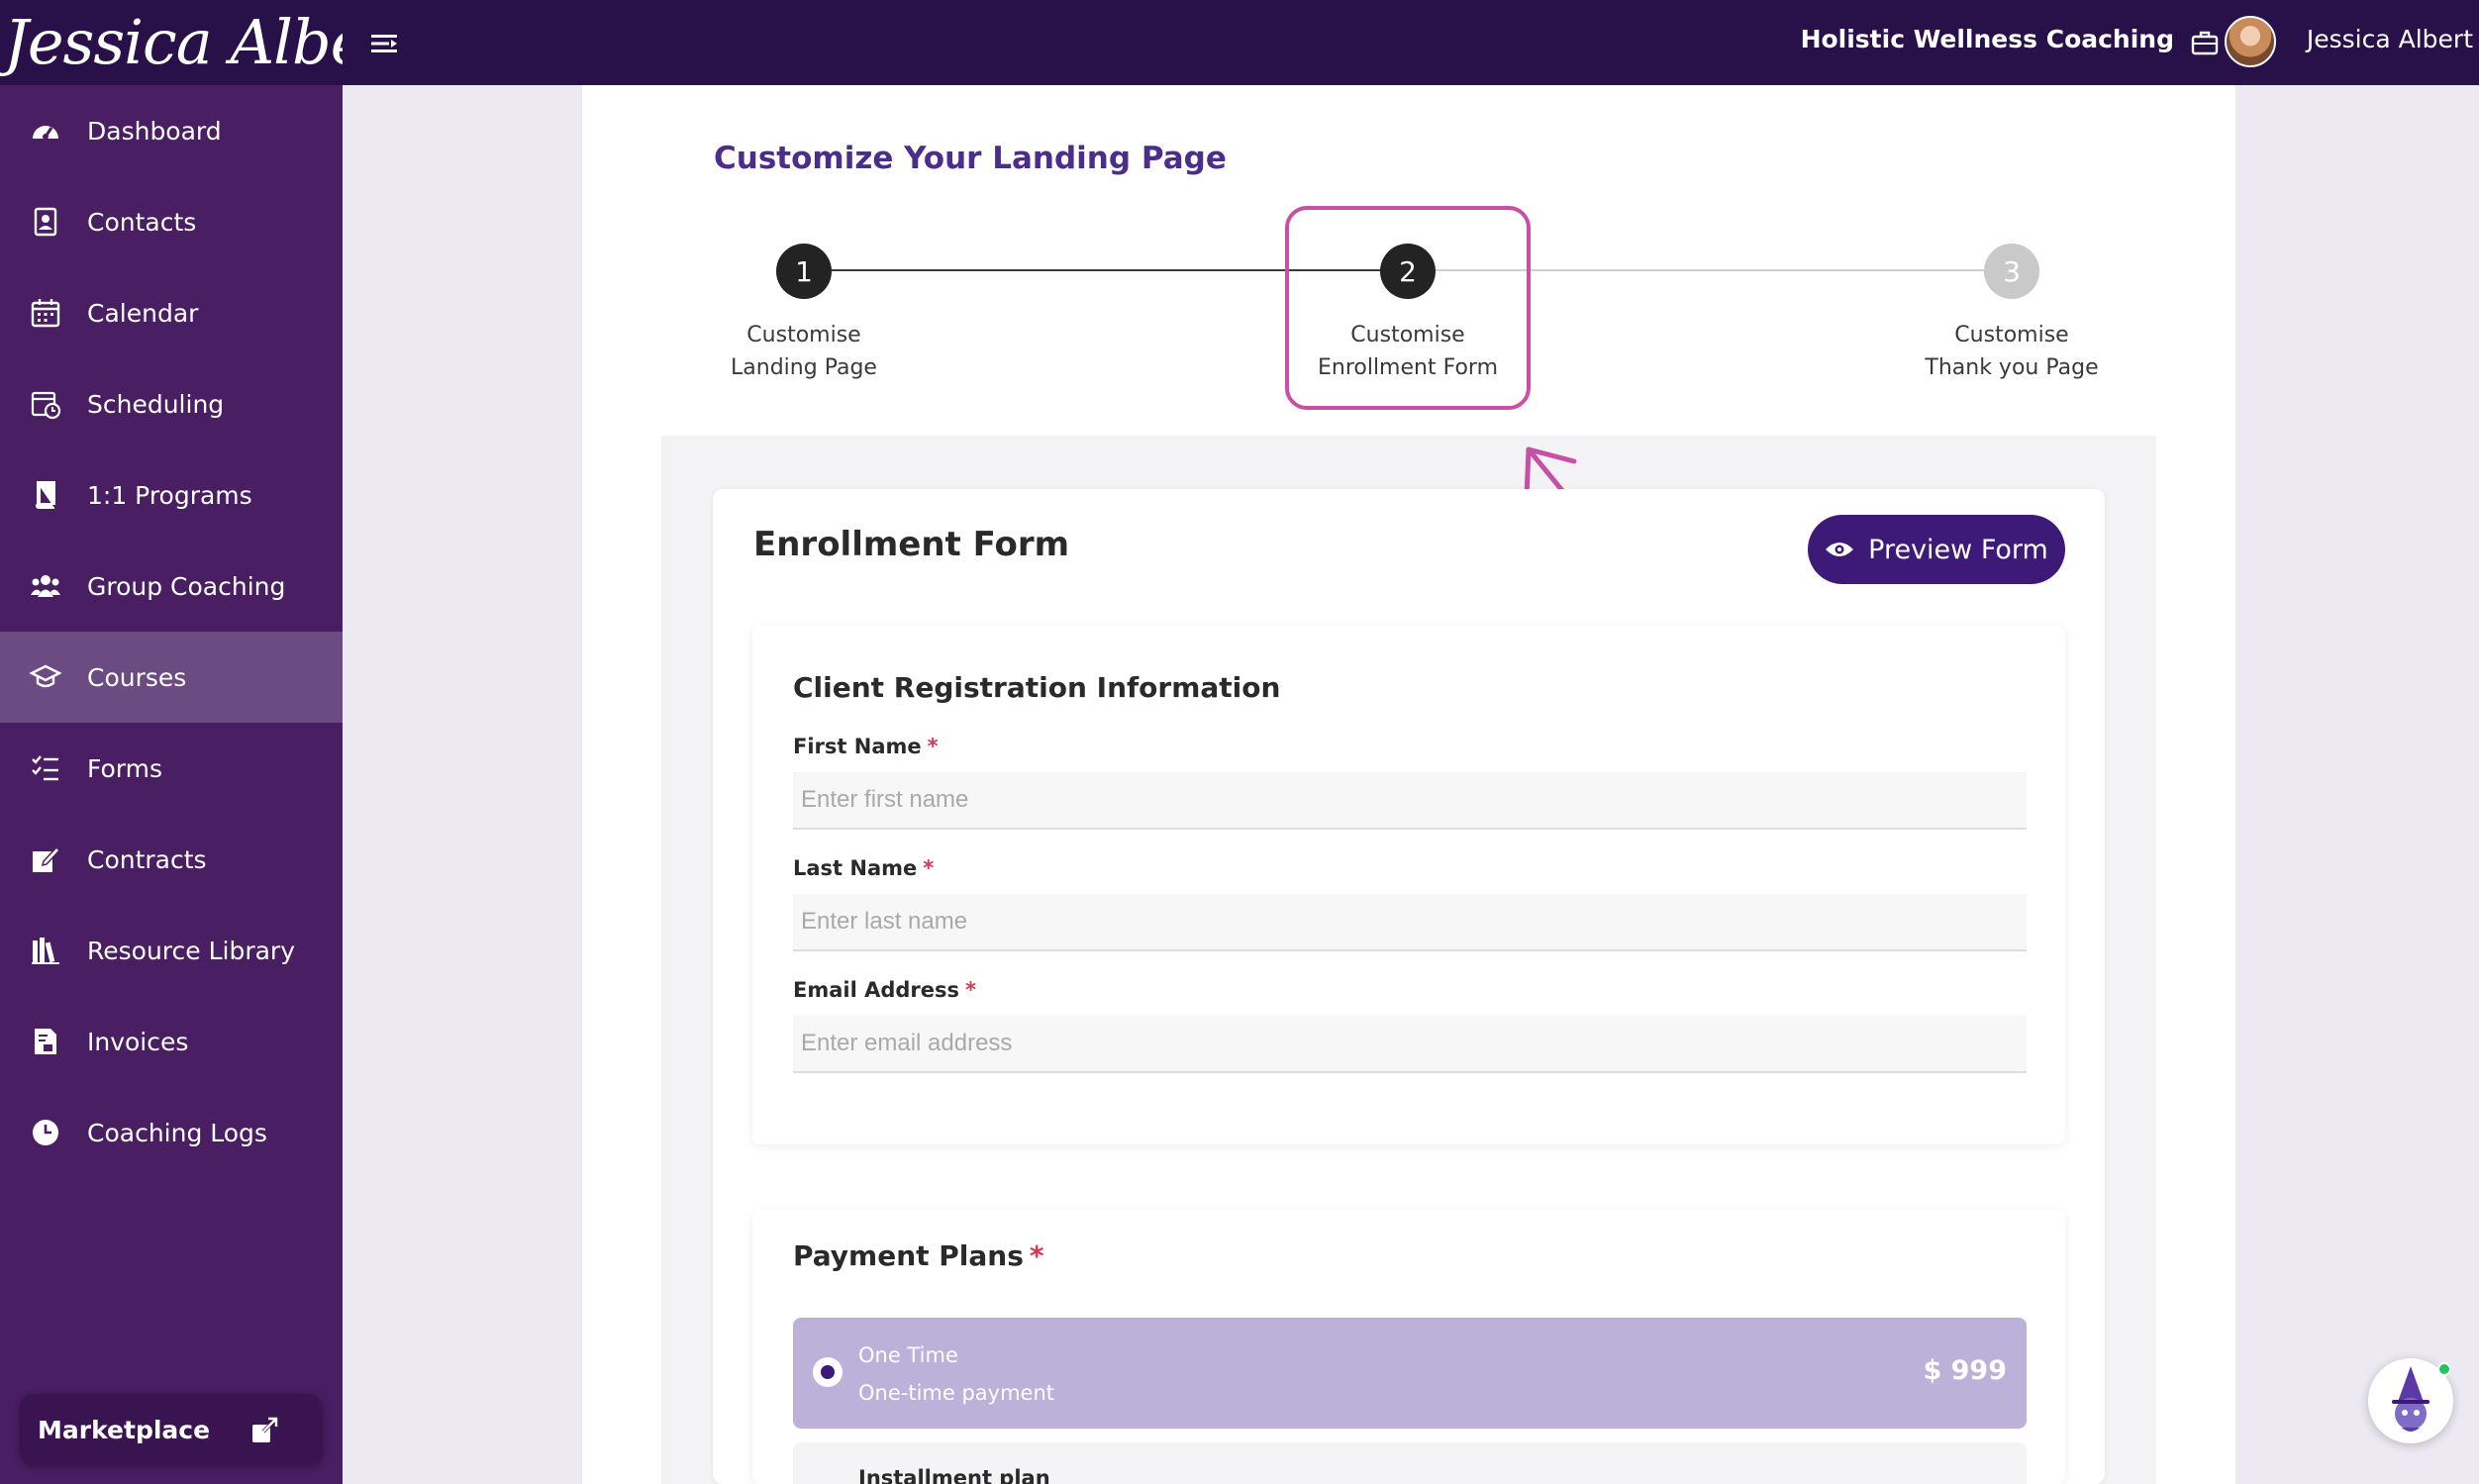  Describe the element at coordinates (2250, 41) in the screenshot. I see `user-avatar` at that location.